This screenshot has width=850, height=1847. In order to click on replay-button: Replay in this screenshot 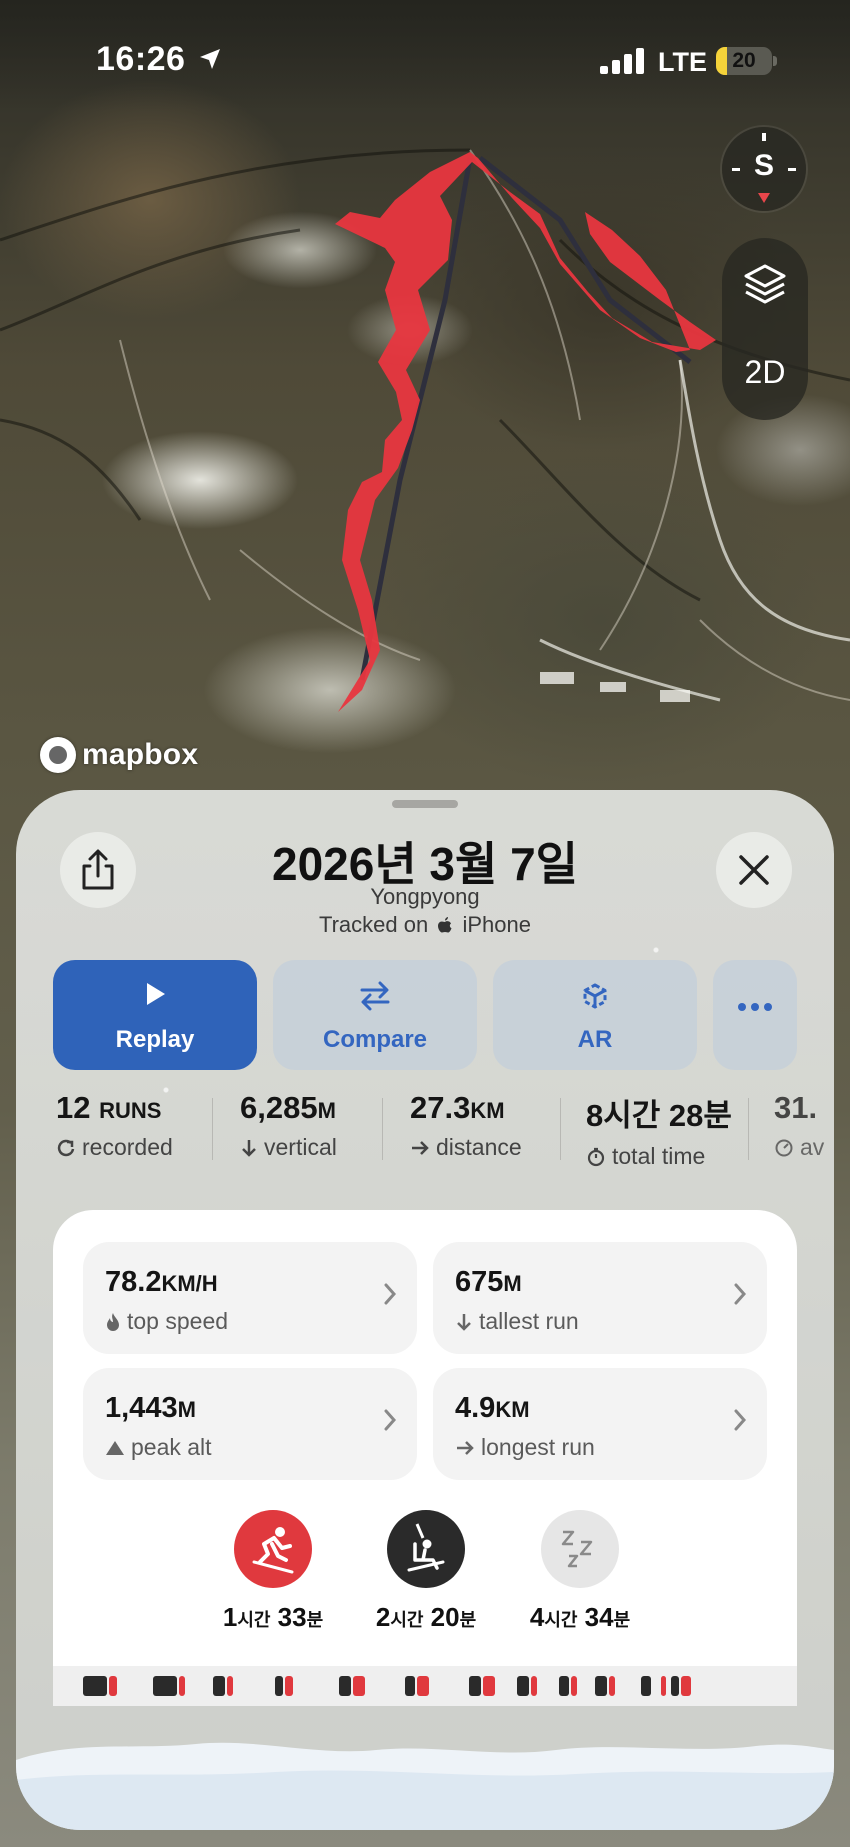, I will do `click(155, 1015)`.